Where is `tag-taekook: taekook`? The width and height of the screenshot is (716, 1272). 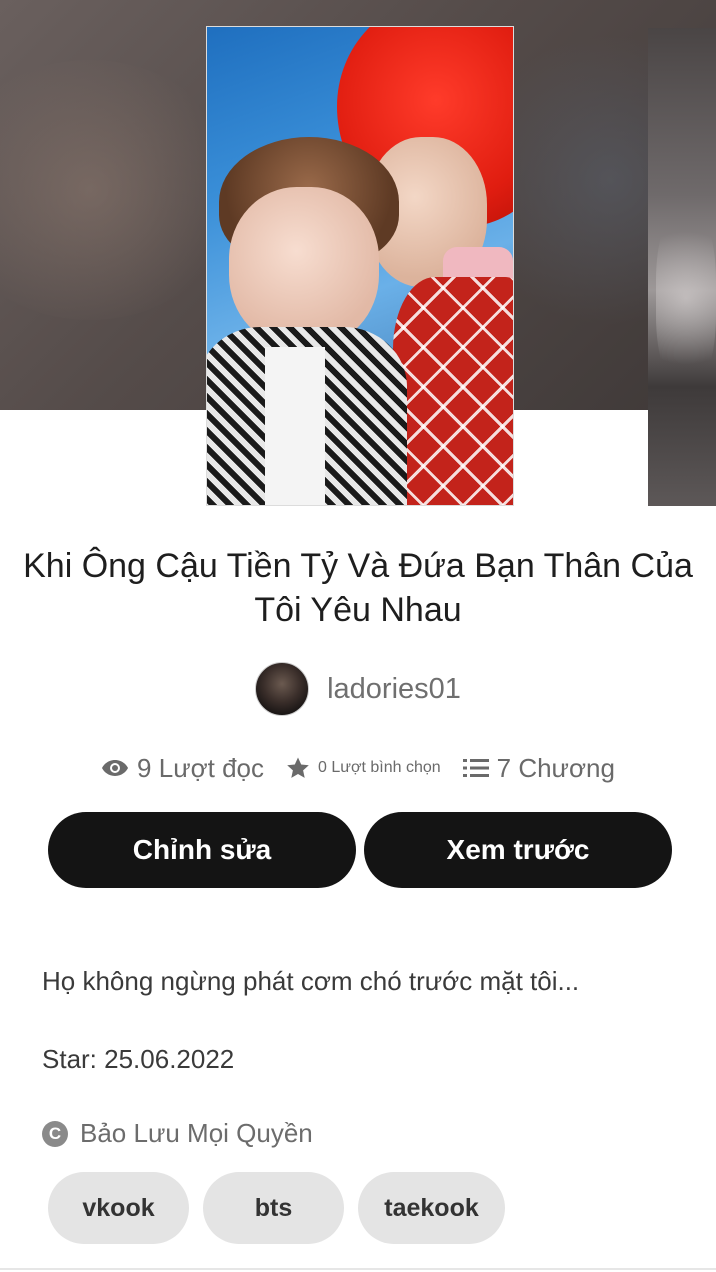 tag-taekook: taekook is located at coordinates (431, 1208).